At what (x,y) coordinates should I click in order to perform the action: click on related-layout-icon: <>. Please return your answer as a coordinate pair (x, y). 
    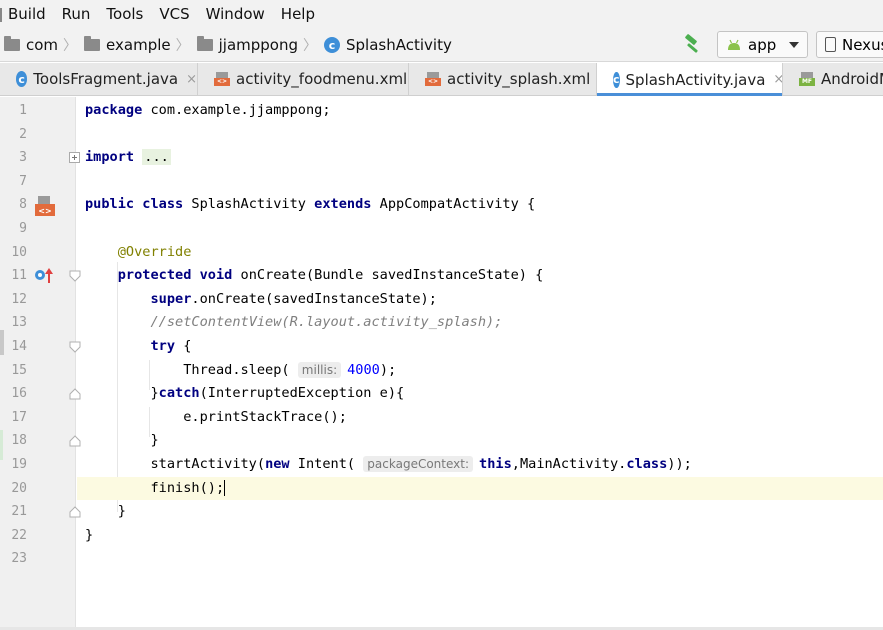
    Looking at the image, I should click on (45, 207).